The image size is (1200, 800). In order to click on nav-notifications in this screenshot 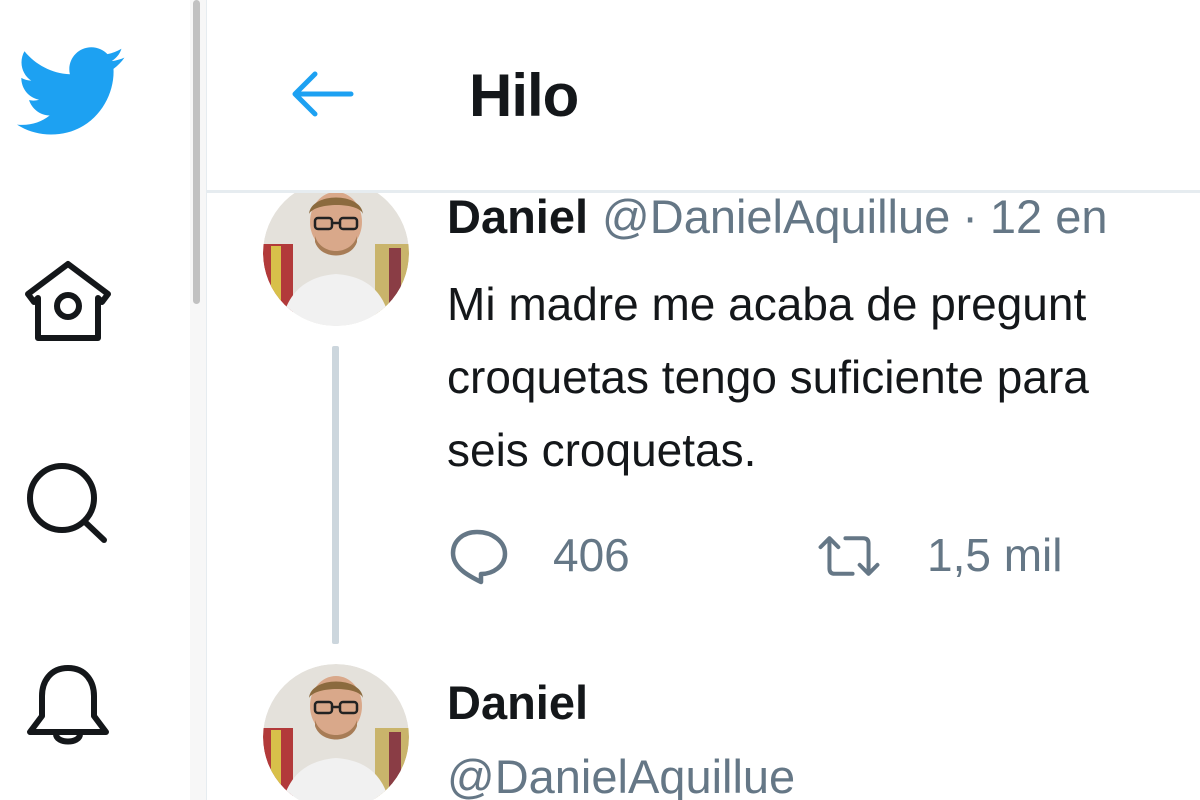, I will do `click(68, 706)`.